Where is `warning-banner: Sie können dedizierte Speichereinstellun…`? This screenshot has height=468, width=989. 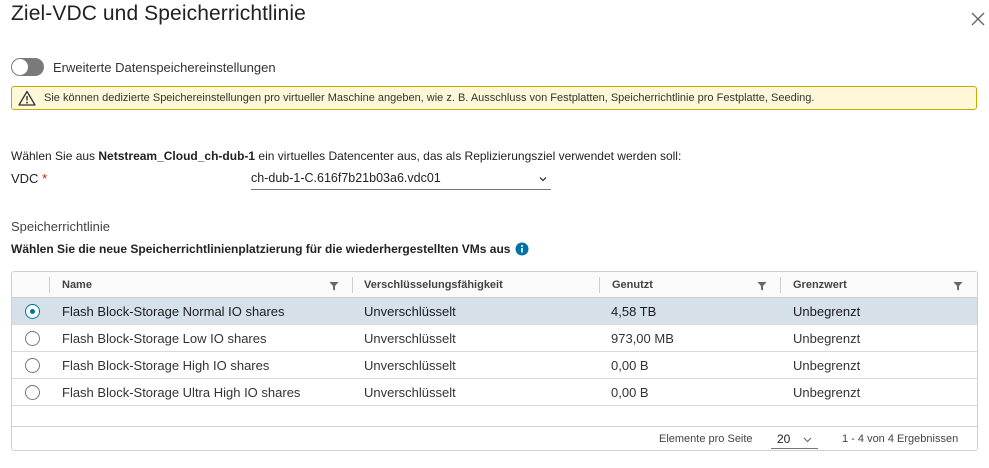
warning-banner: Sie können dedizierte Speichereinstellun… is located at coordinates (494, 98).